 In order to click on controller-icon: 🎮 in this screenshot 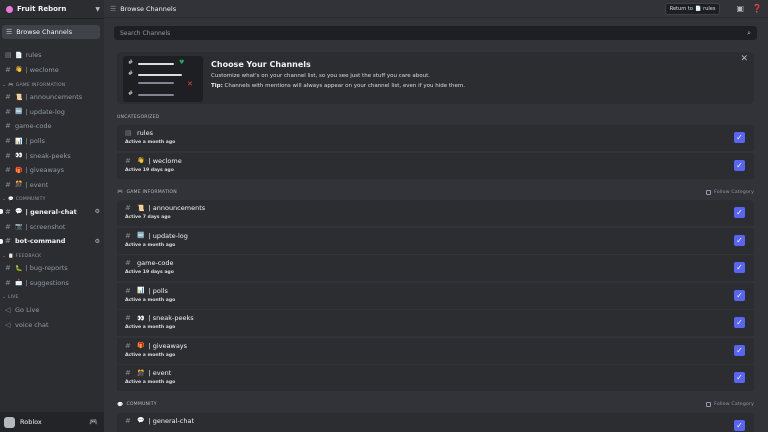, I will do `click(93, 422)`.